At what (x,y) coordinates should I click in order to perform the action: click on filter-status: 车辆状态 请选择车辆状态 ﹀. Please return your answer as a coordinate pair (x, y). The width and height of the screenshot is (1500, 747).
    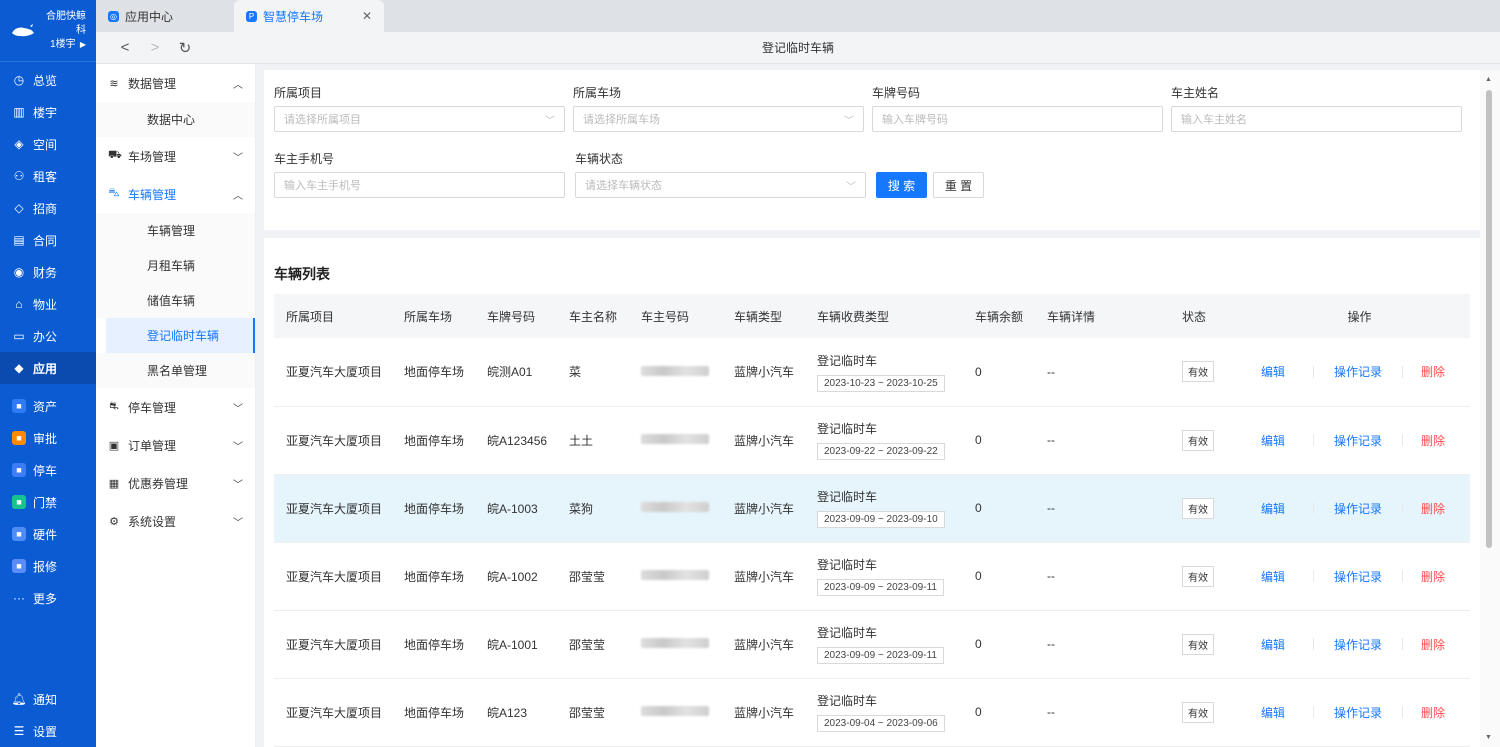
    Looking at the image, I should click on (725, 174).